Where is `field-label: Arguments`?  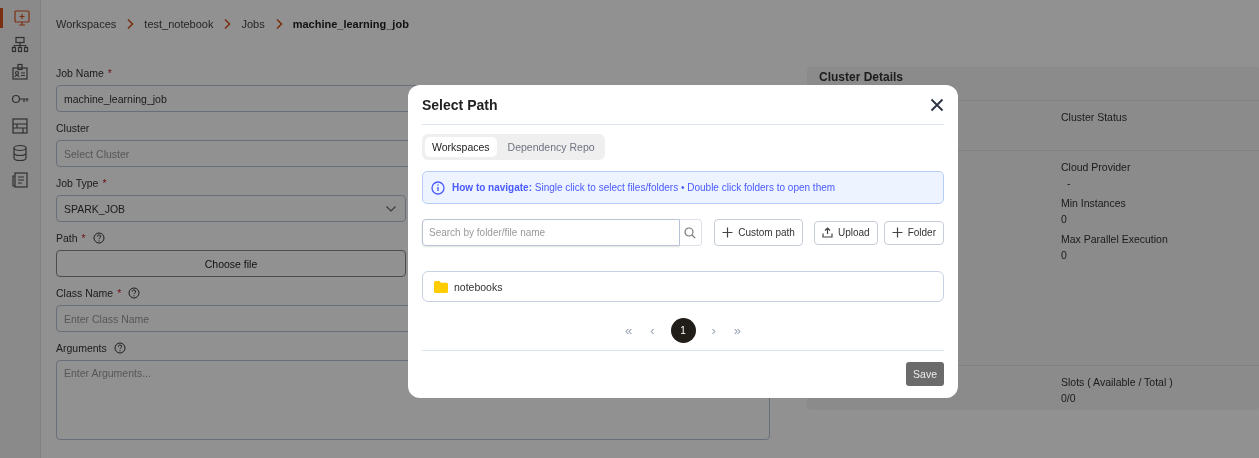 field-label: Arguments is located at coordinates (81, 347).